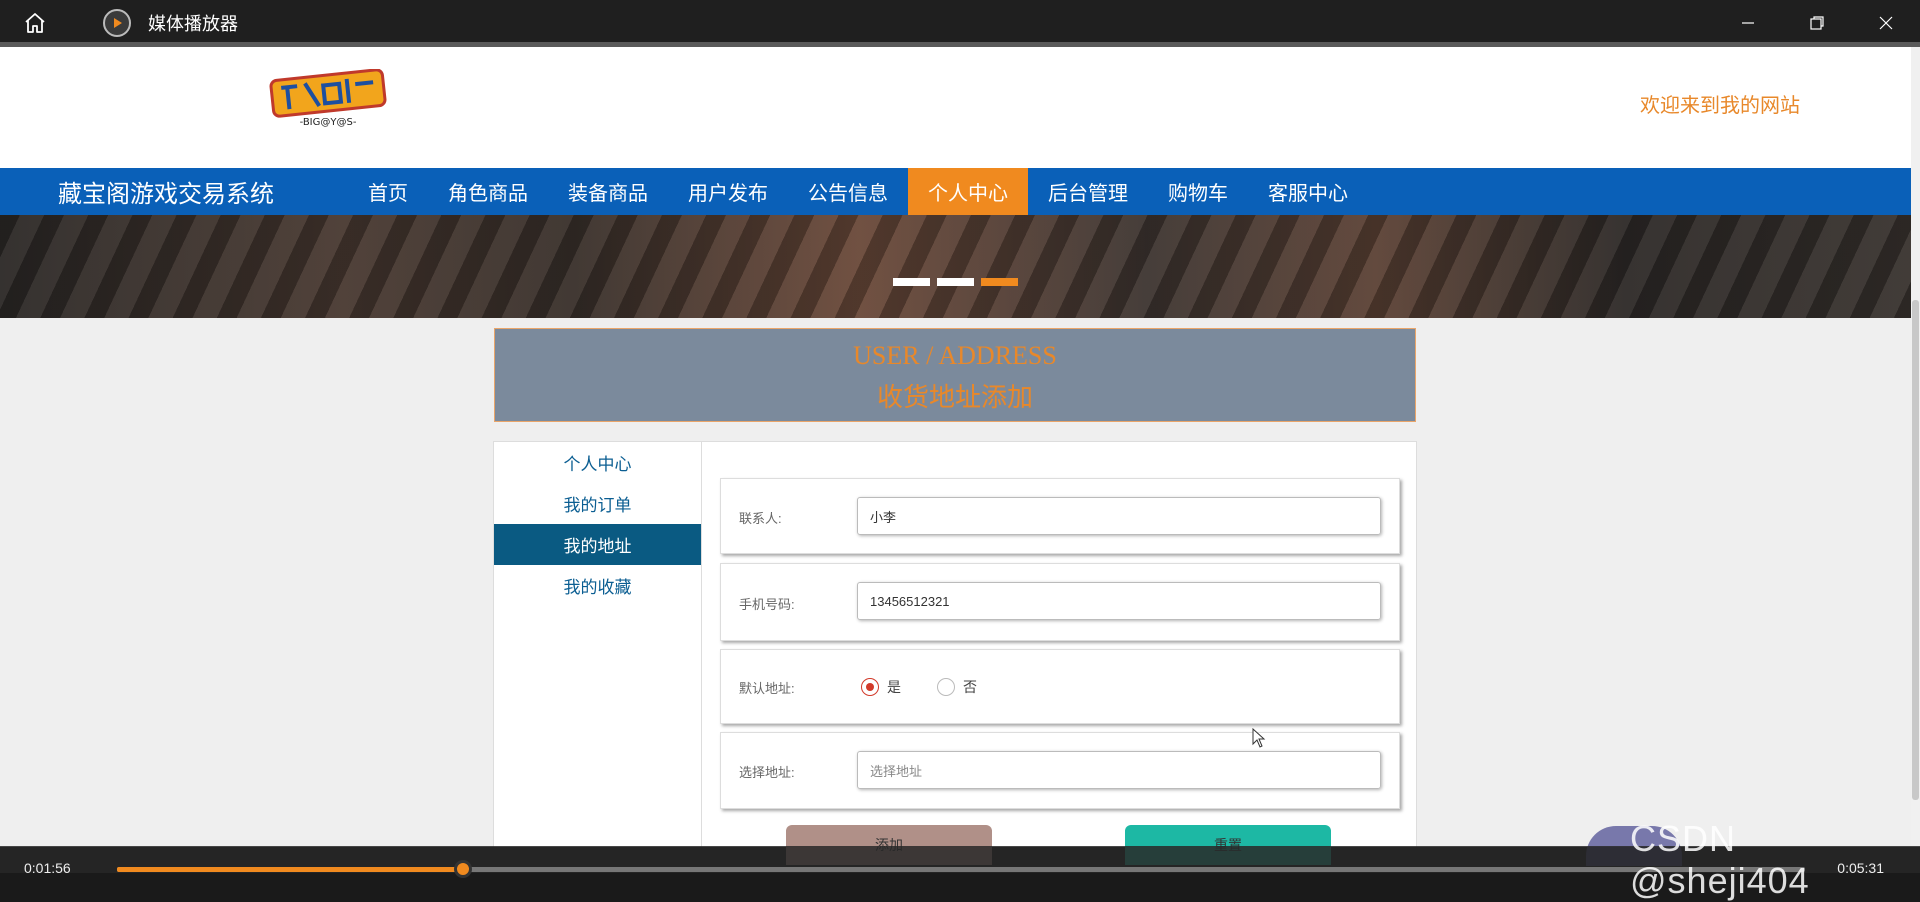  What do you see at coordinates (767, 688) in the screenshot?
I see `default-address-label: 默认地址:` at bounding box center [767, 688].